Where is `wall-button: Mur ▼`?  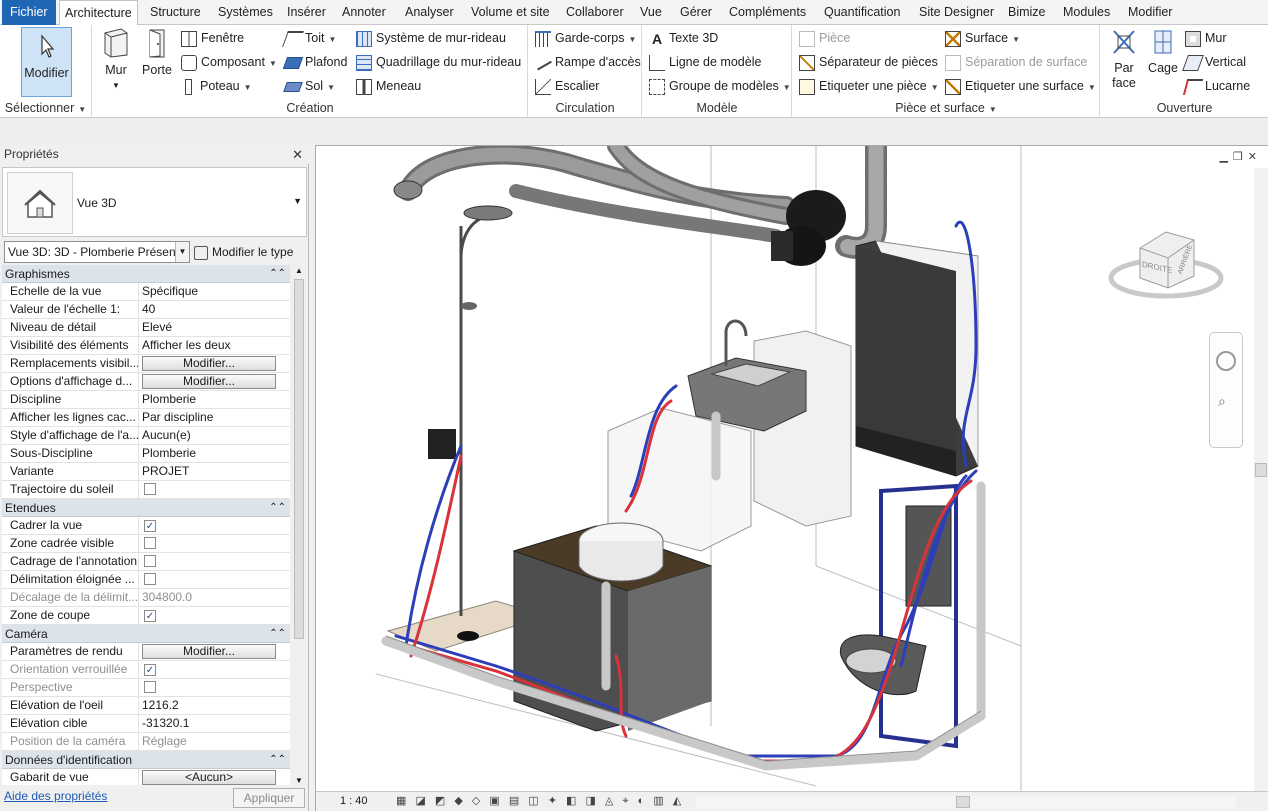 wall-button: Mur ▼ is located at coordinates (116, 61).